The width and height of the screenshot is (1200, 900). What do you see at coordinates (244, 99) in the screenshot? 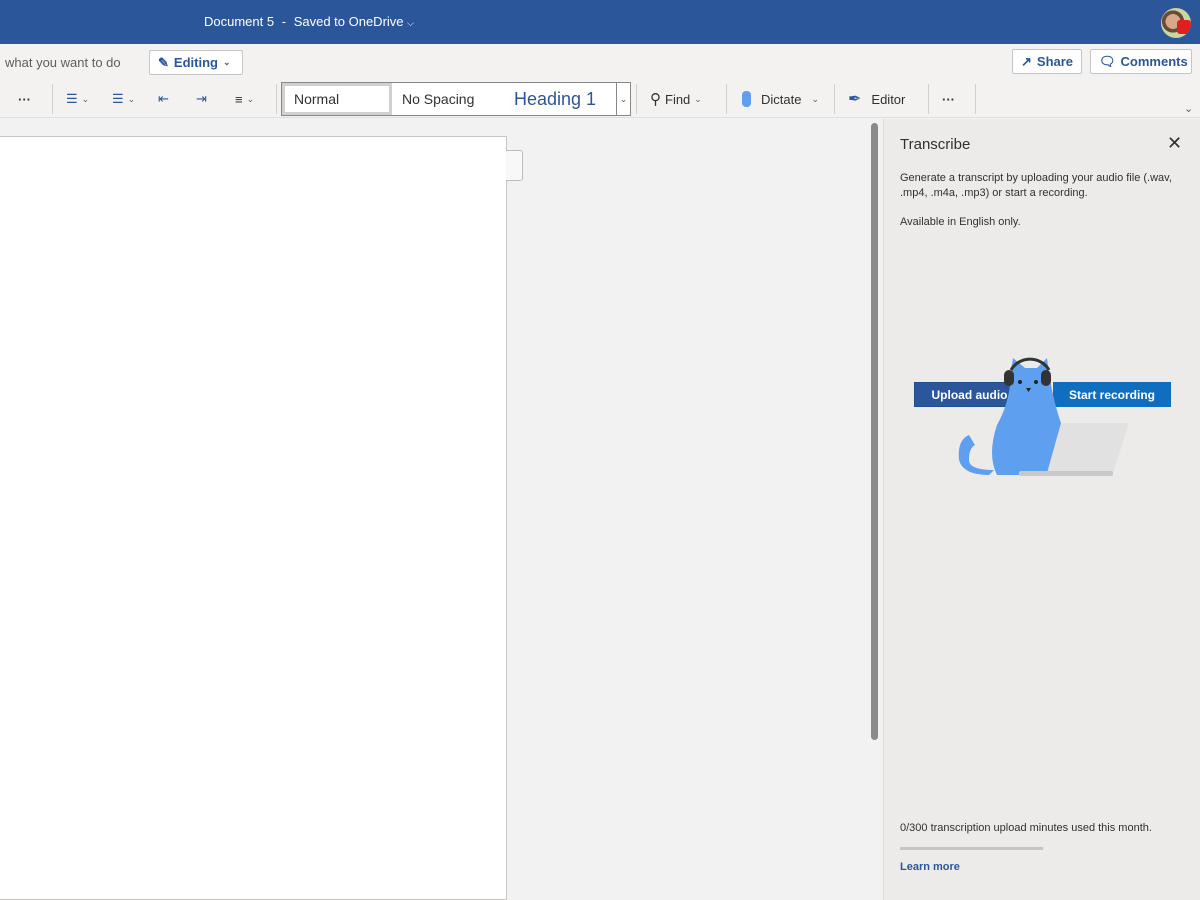
I see `align-button: ≡ ⌄` at bounding box center [244, 99].